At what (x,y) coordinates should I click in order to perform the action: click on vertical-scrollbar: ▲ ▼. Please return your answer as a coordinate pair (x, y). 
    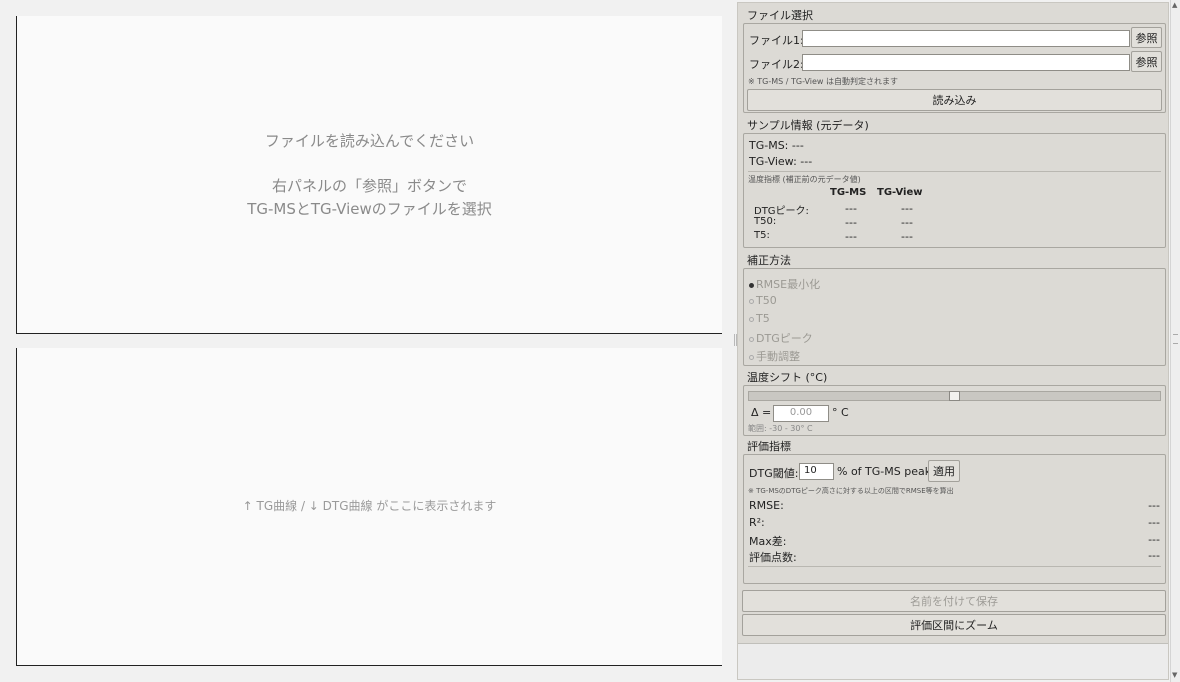
    Looking at the image, I should click on (1175, 341).